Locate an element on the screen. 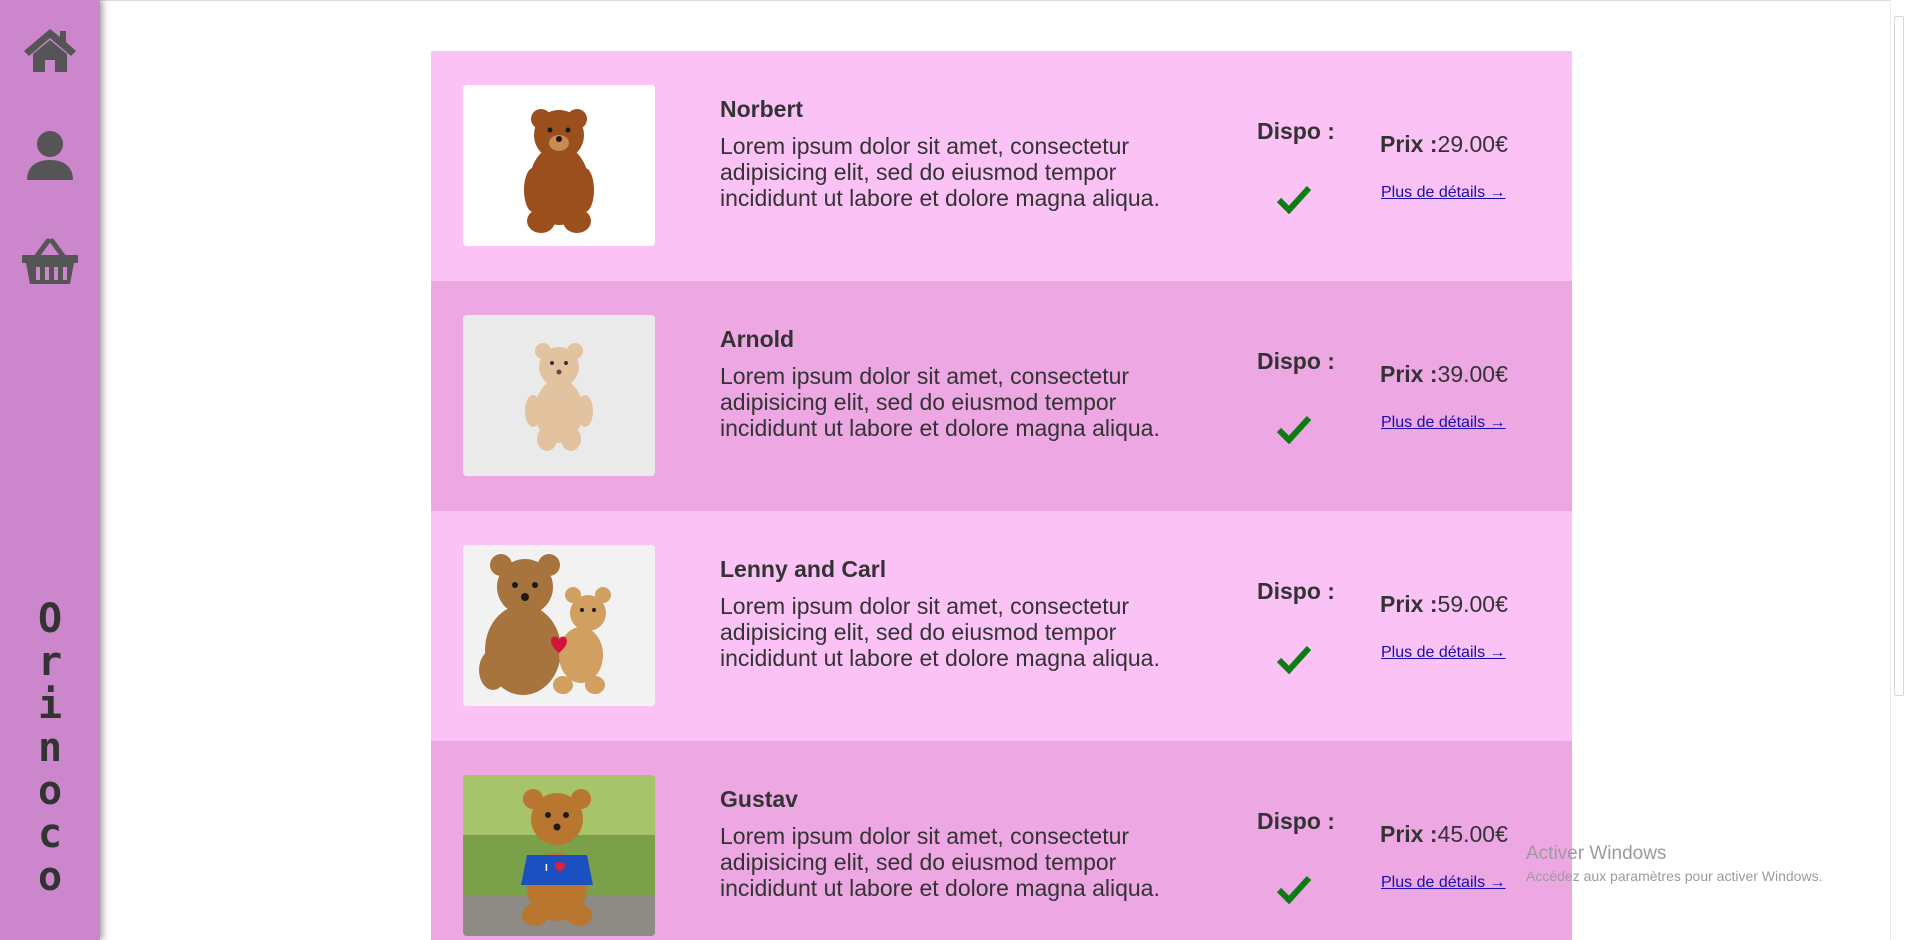 This screenshot has width=1906, height=940. brand-letter: n is located at coordinates (50, 748).